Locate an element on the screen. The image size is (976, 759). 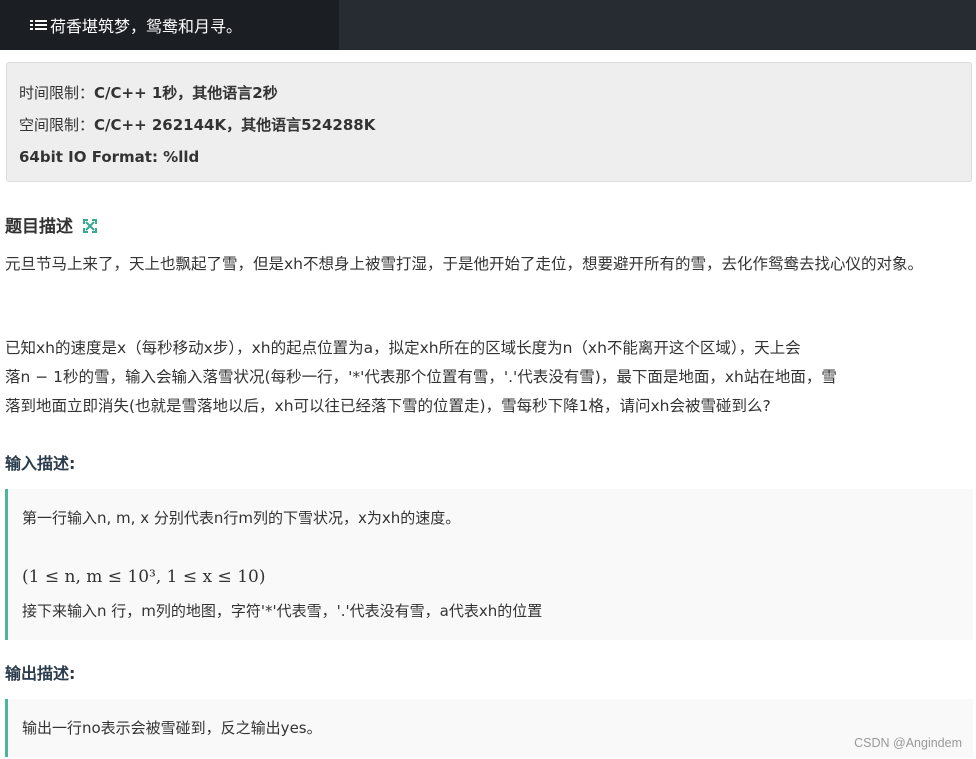
output-heading: 输出描述: is located at coordinates (40, 673).